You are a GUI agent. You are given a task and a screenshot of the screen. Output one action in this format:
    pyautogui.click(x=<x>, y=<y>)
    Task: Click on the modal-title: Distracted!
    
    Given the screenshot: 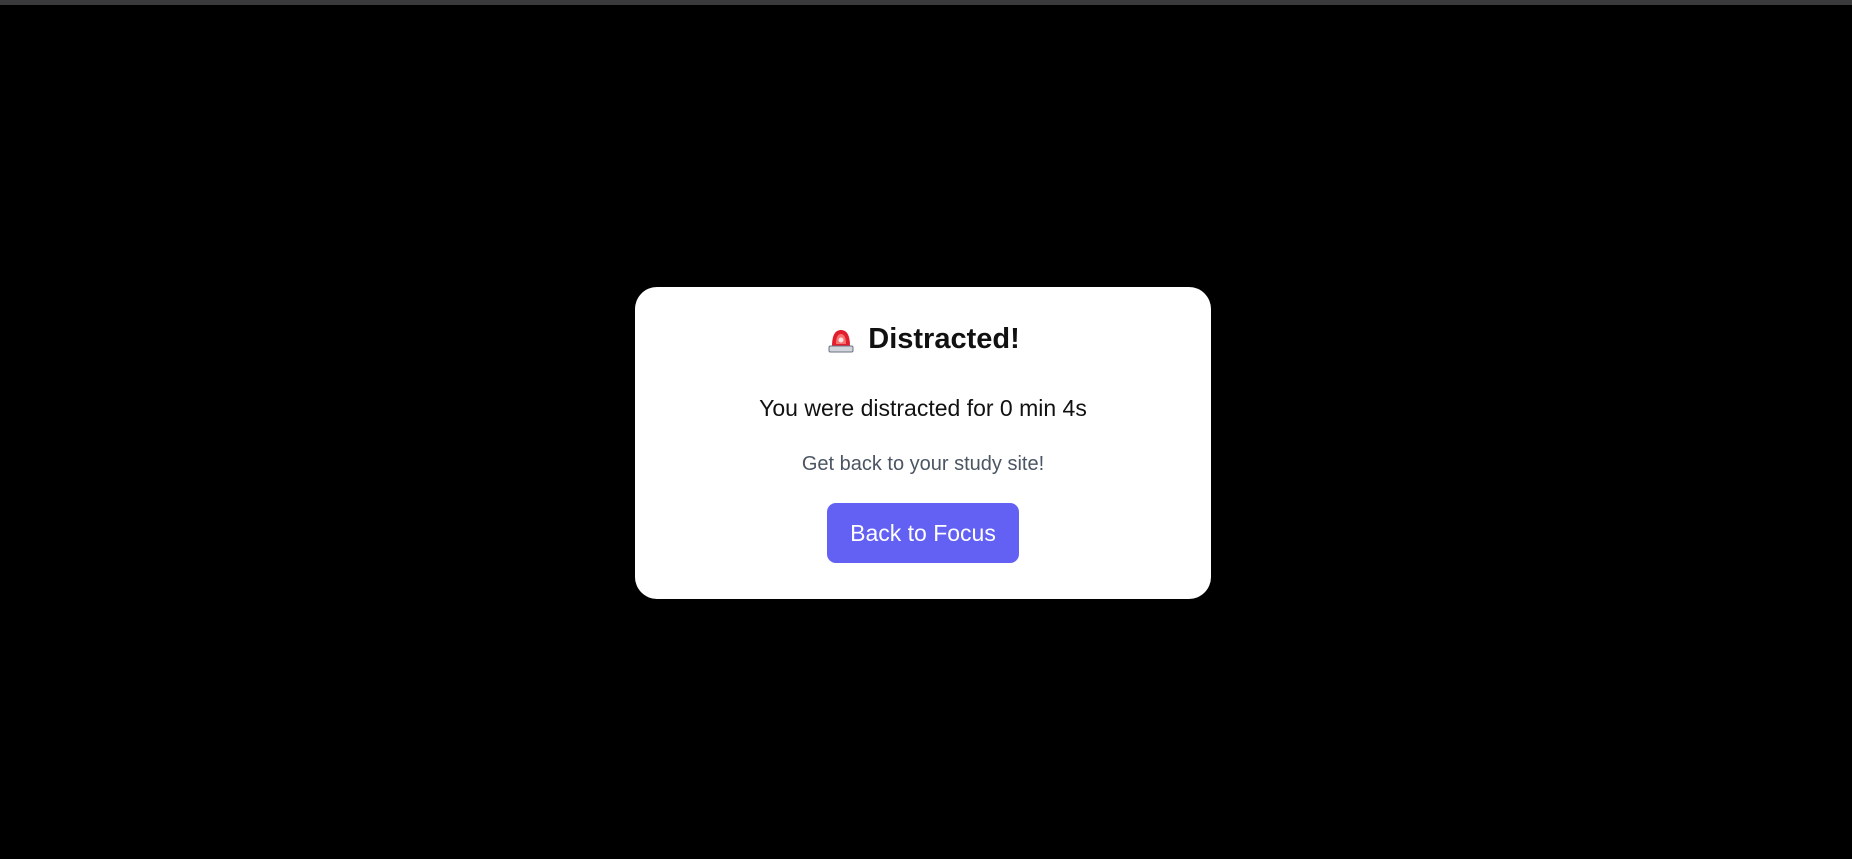 What is the action you would take?
    pyautogui.click(x=944, y=339)
    